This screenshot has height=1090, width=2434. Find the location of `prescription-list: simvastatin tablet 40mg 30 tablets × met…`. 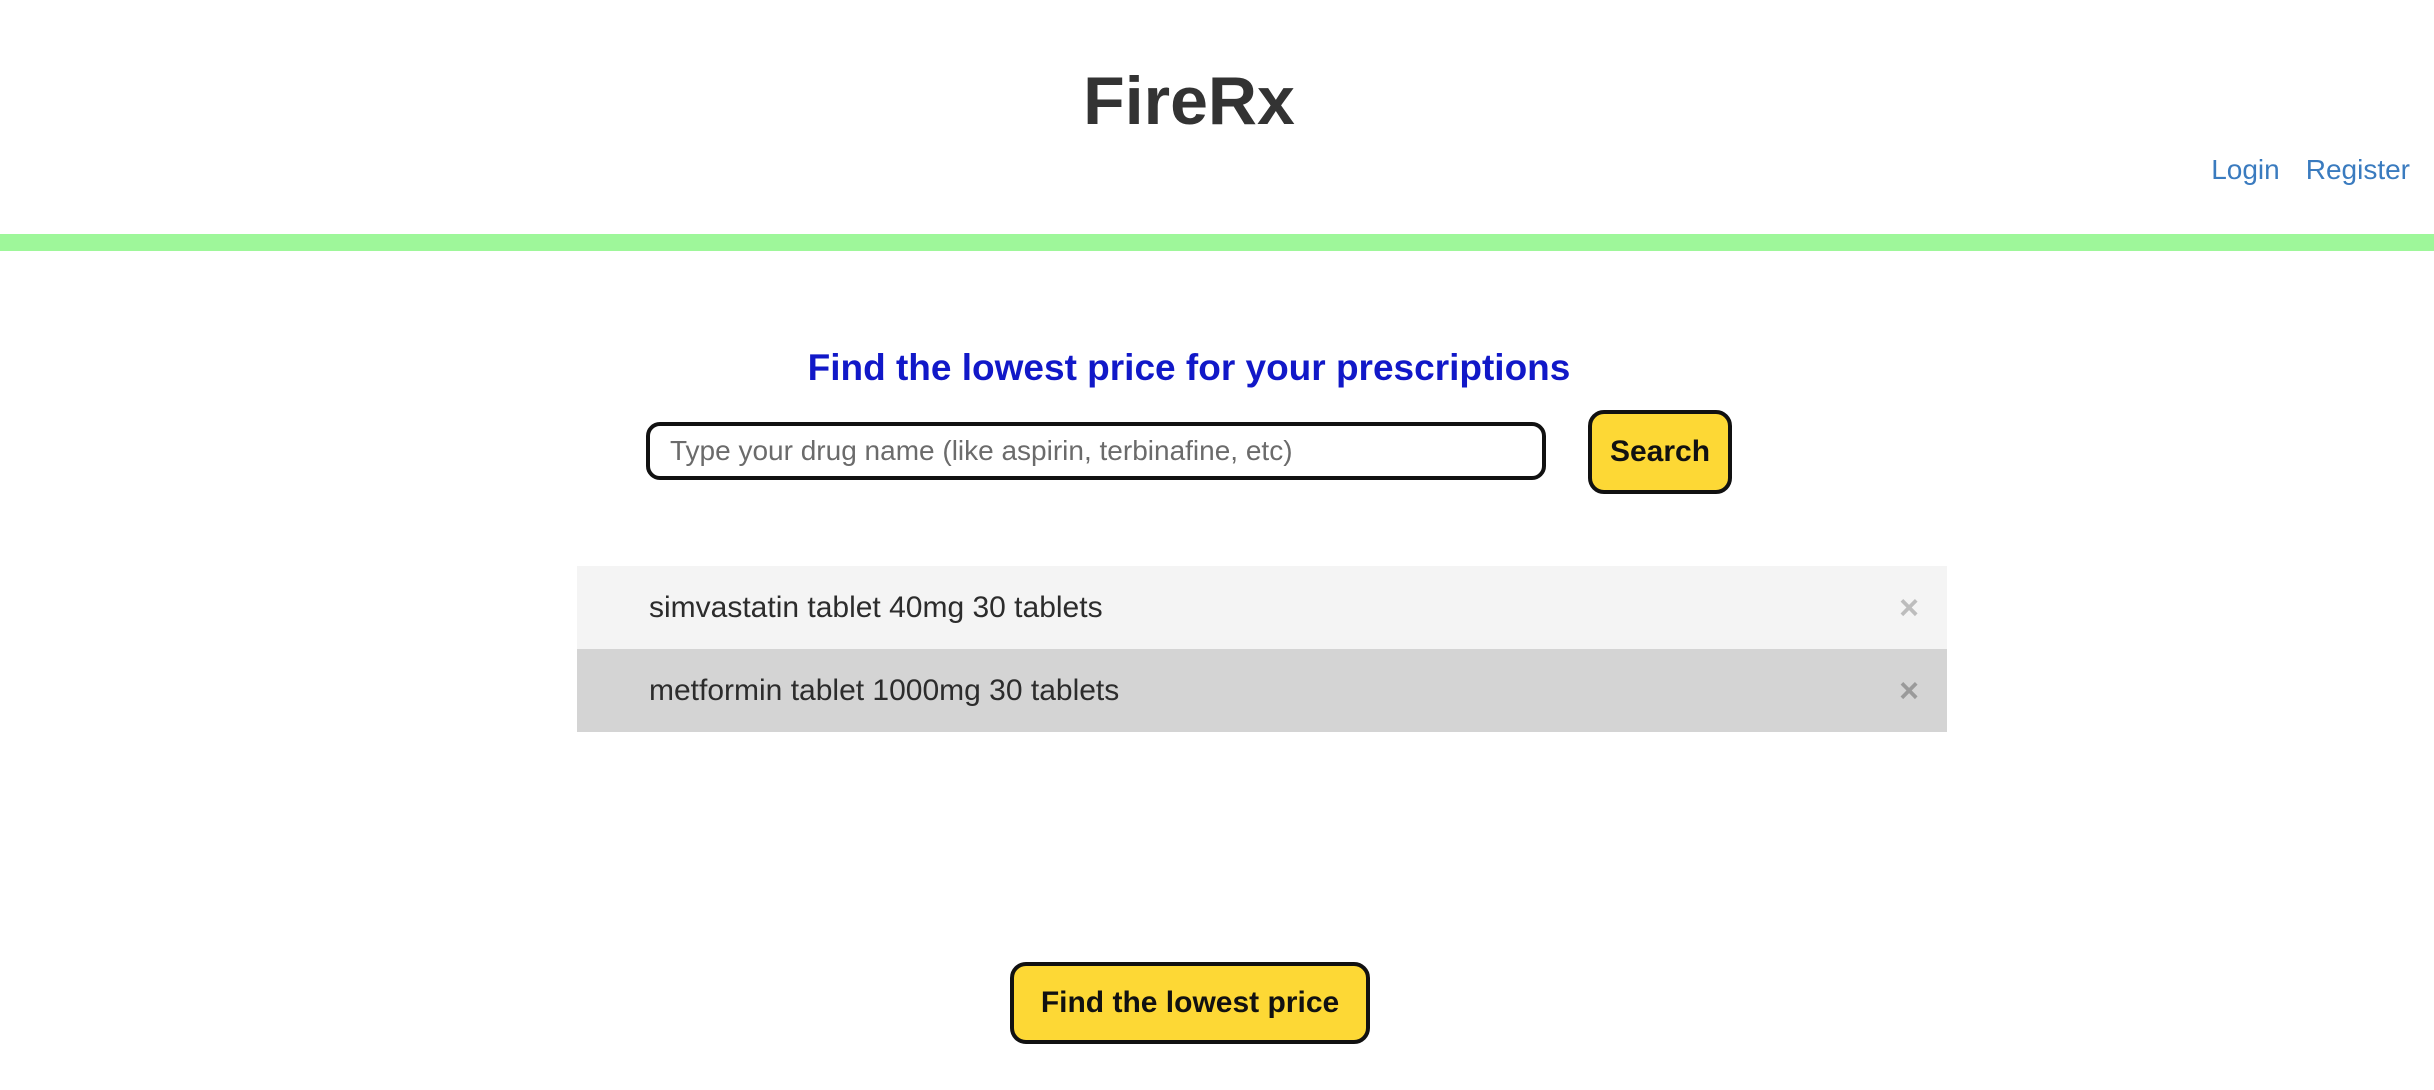

prescription-list: simvastatin tablet 40mg 30 tablets × met… is located at coordinates (1262, 649).